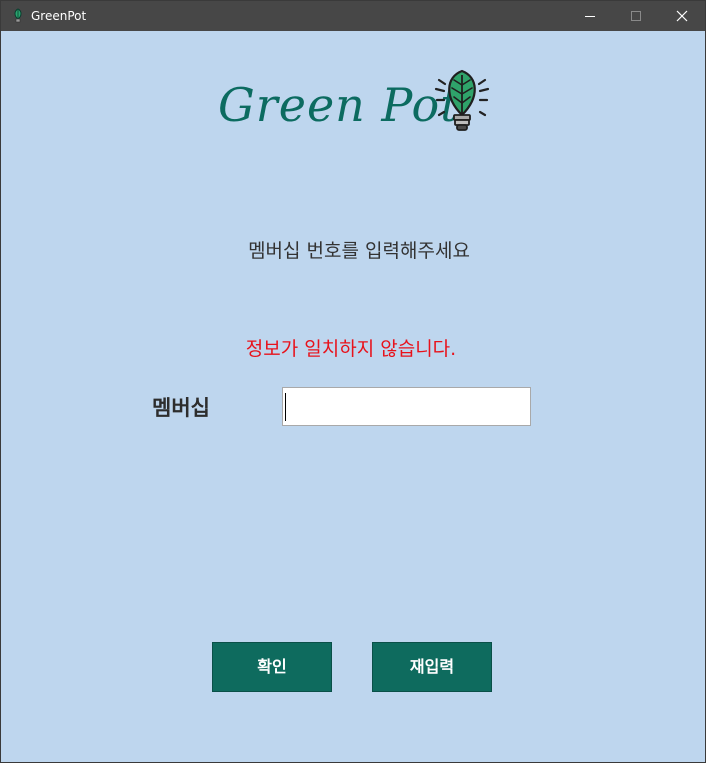  I want to click on error-message: 정보가 일치하지 않습니다., so click(351, 349).